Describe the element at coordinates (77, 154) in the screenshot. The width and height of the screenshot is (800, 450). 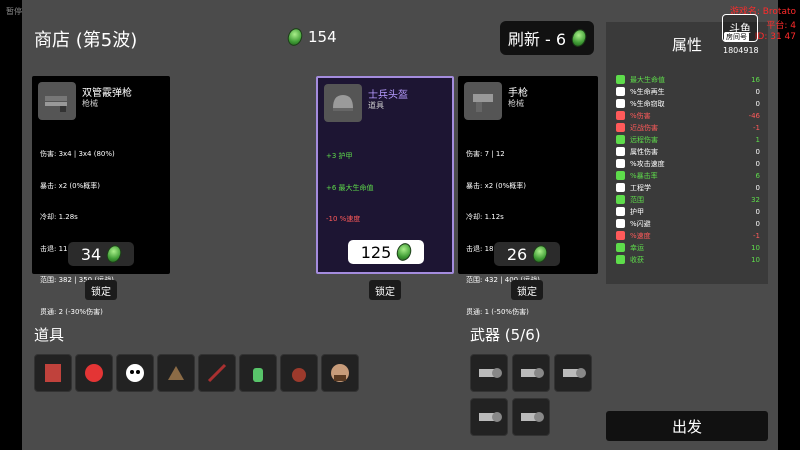
I see `stat-line: 伤害: 3x4 | 3x4 (80%)` at that location.